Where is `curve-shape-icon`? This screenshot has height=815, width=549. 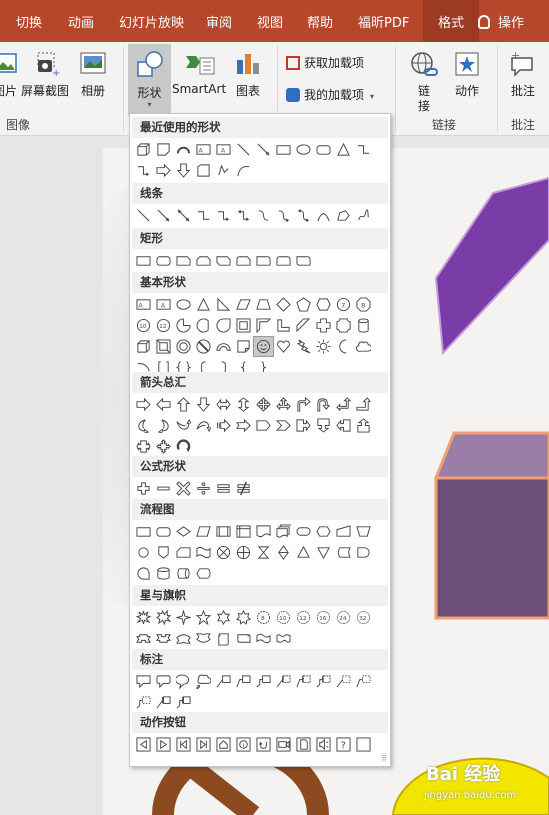
curve-shape-icon is located at coordinates (243, 170).